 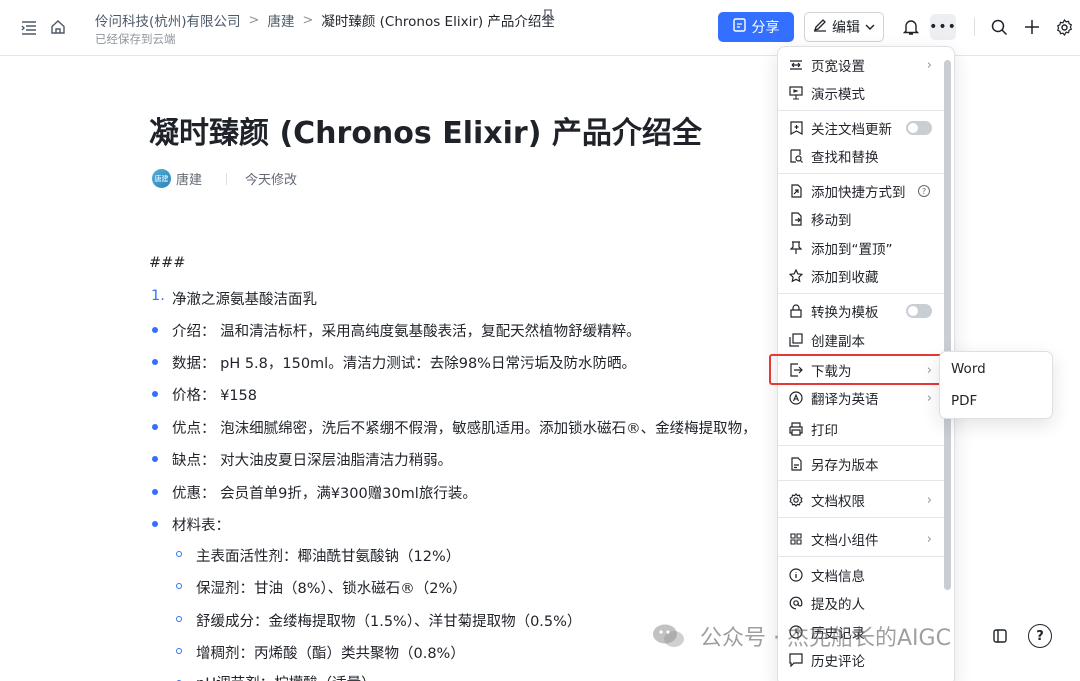 I want to click on avatar: 唐建, so click(x=161, y=178).